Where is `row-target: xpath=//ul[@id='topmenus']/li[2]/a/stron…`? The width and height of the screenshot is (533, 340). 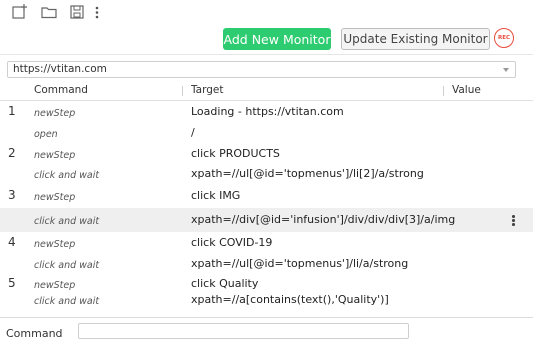
row-target: xpath=//ul[@id='topmenus']/li[2]/a/stron… is located at coordinates (307, 173).